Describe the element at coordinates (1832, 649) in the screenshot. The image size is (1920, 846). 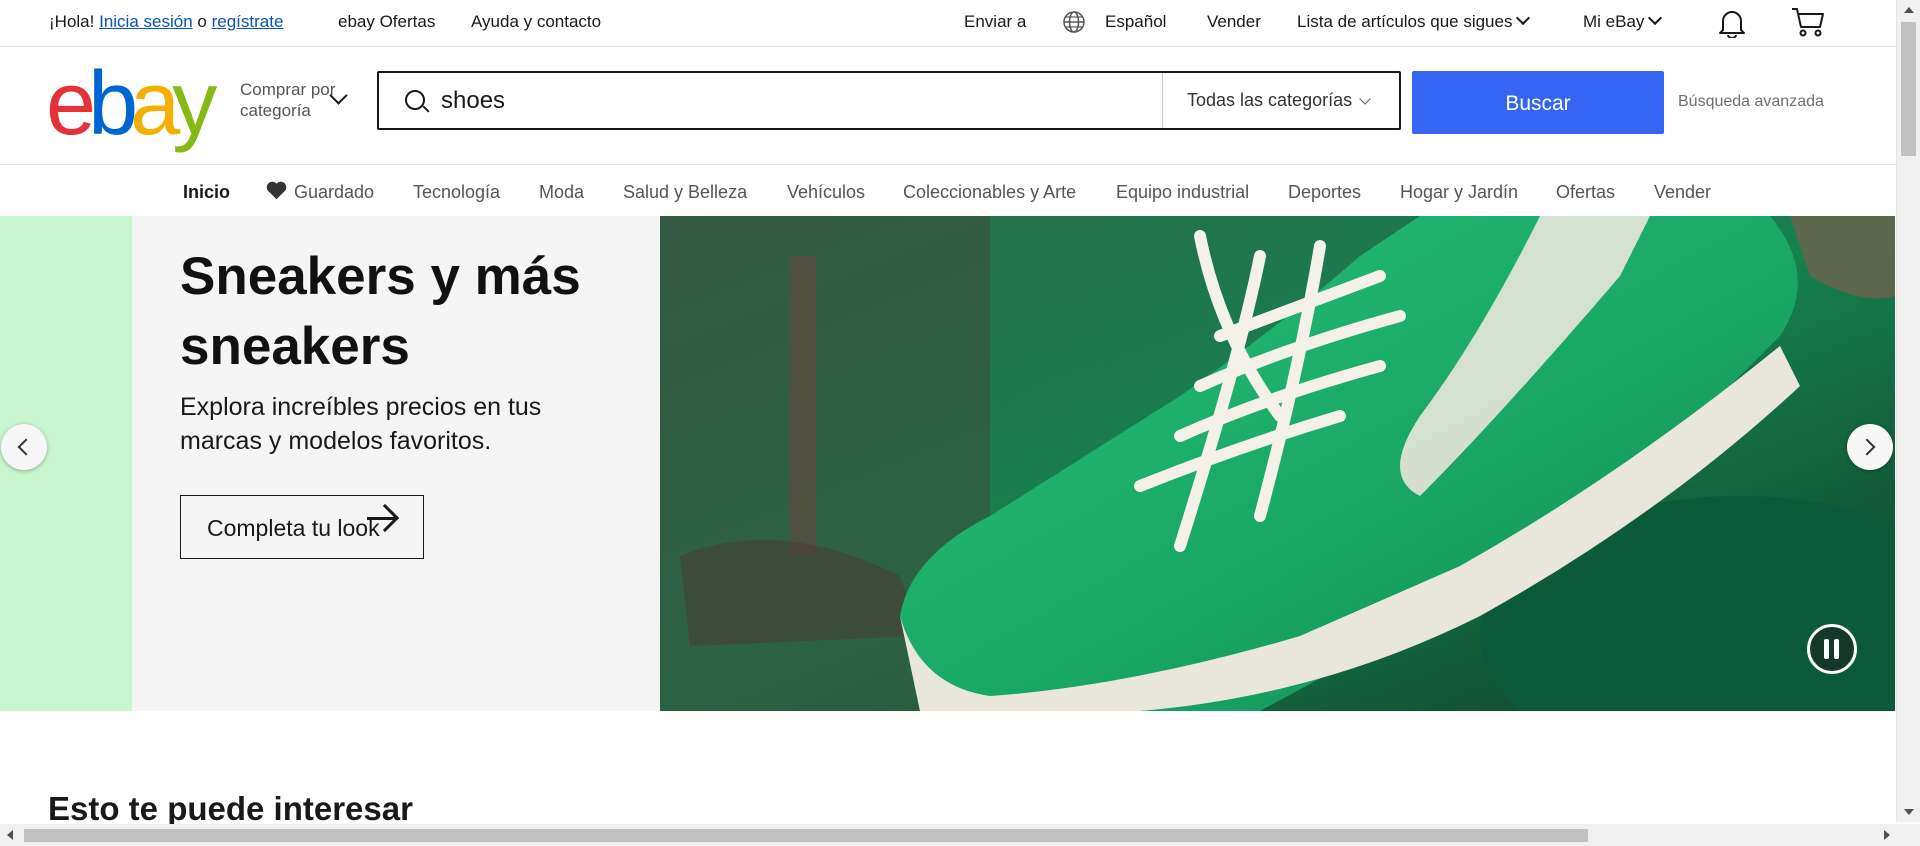
I see `carousel-pause-button` at that location.